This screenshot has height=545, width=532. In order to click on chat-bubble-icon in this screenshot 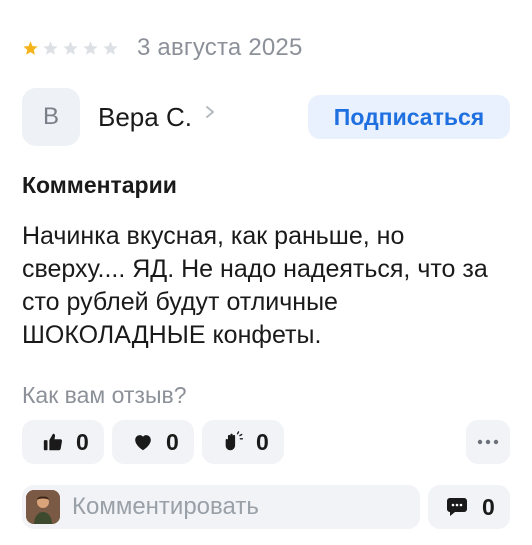, I will do `click(457, 507)`.